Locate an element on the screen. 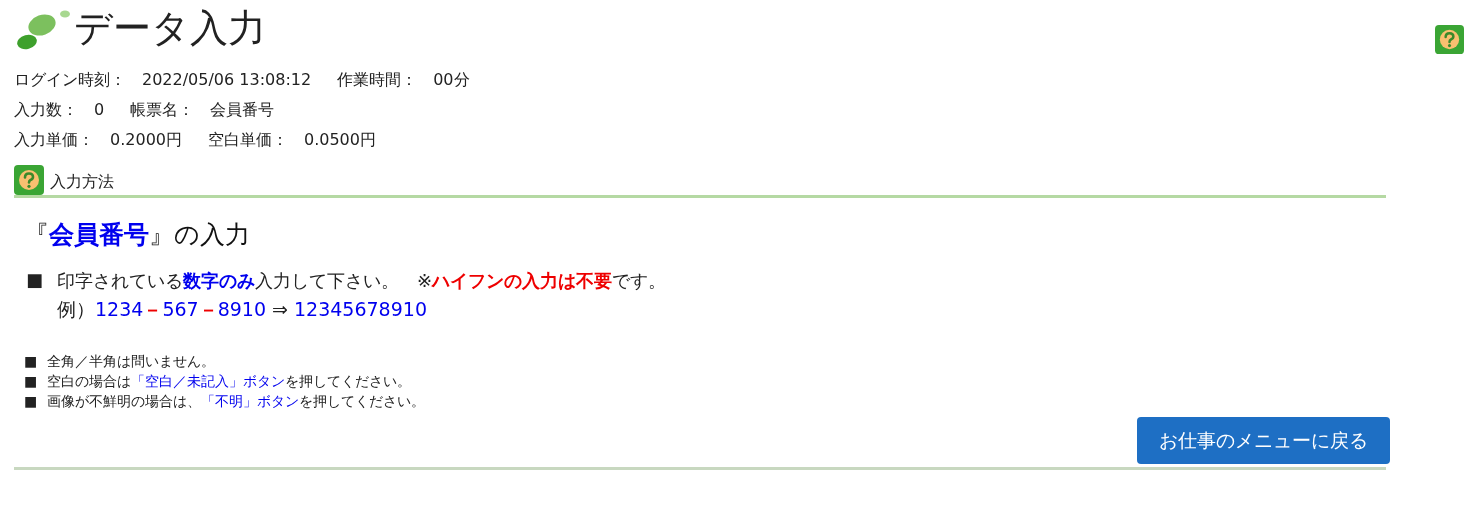 The image size is (1483, 514). info-label: 入力数： is located at coordinates (46, 110).